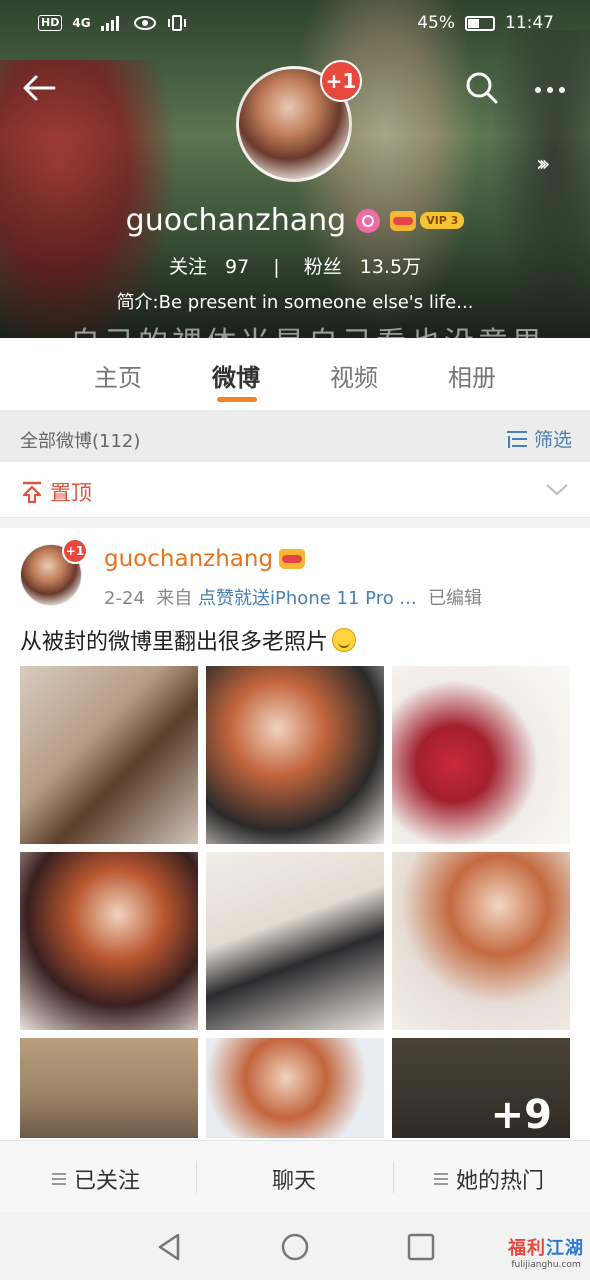 The image size is (590, 1280). What do you see at coordinates (442, 220) in the screenshot?
I see `vip-label: VIP 3` at bounding box center [442, 220].